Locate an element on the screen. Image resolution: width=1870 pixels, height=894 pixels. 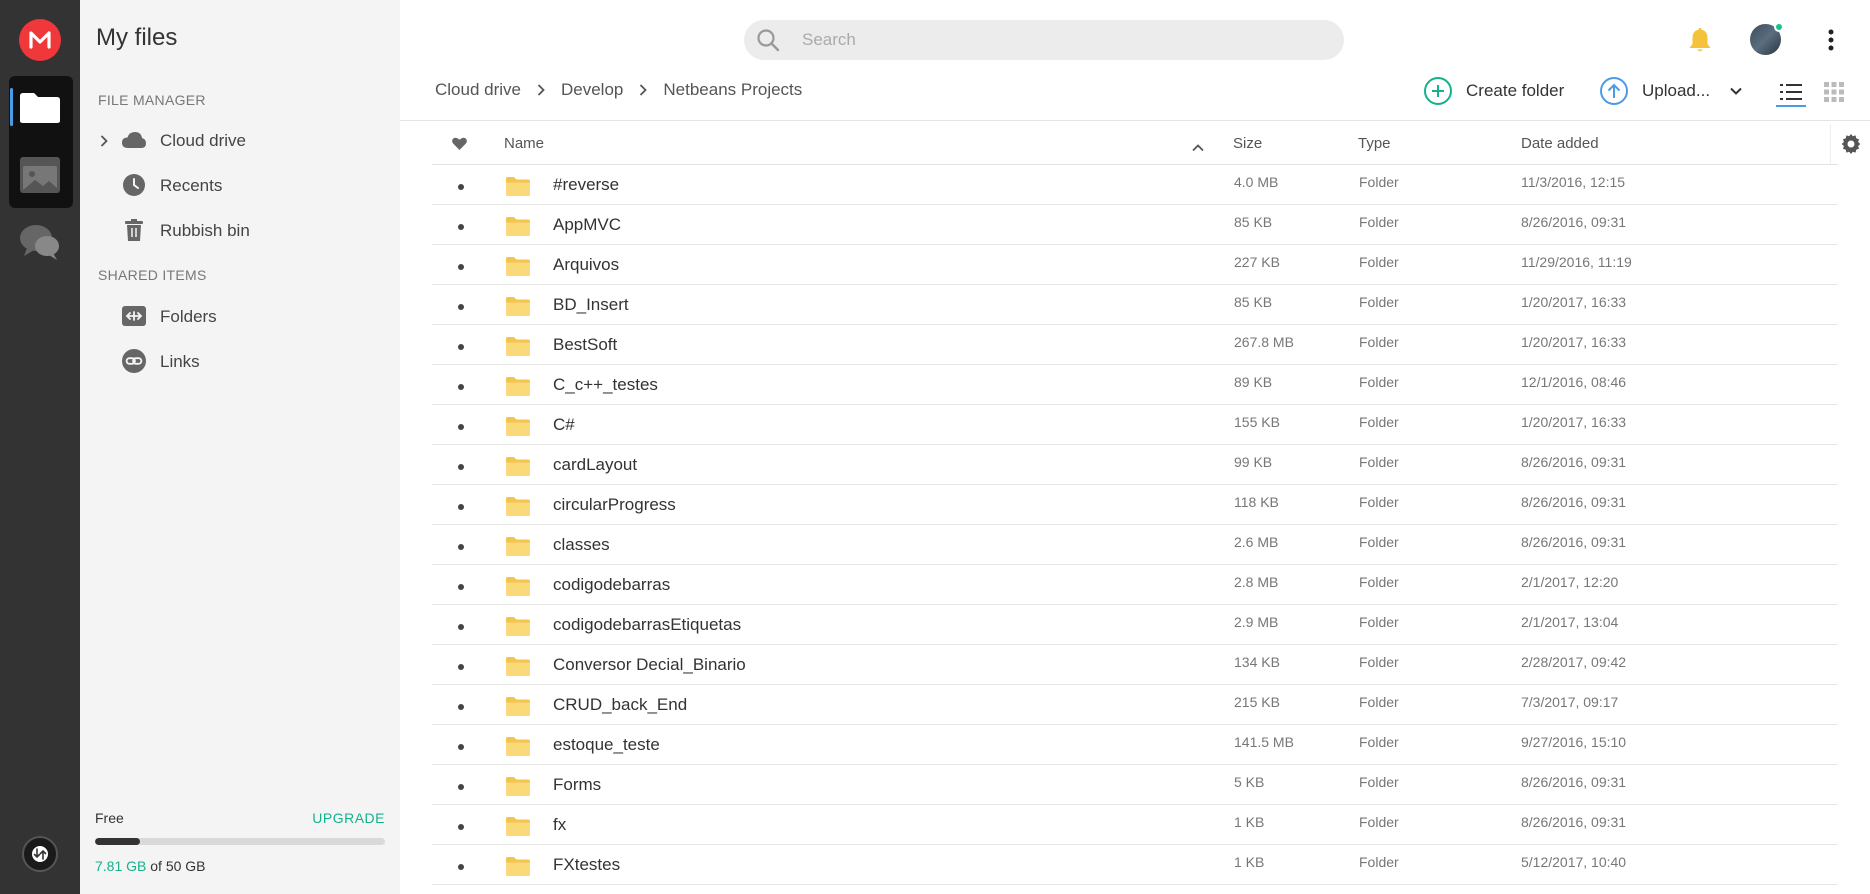
table-row: CRUD_back_End 215 KB Folder 7/3/2017, 09:17 is located at coordinates (1135, 705).